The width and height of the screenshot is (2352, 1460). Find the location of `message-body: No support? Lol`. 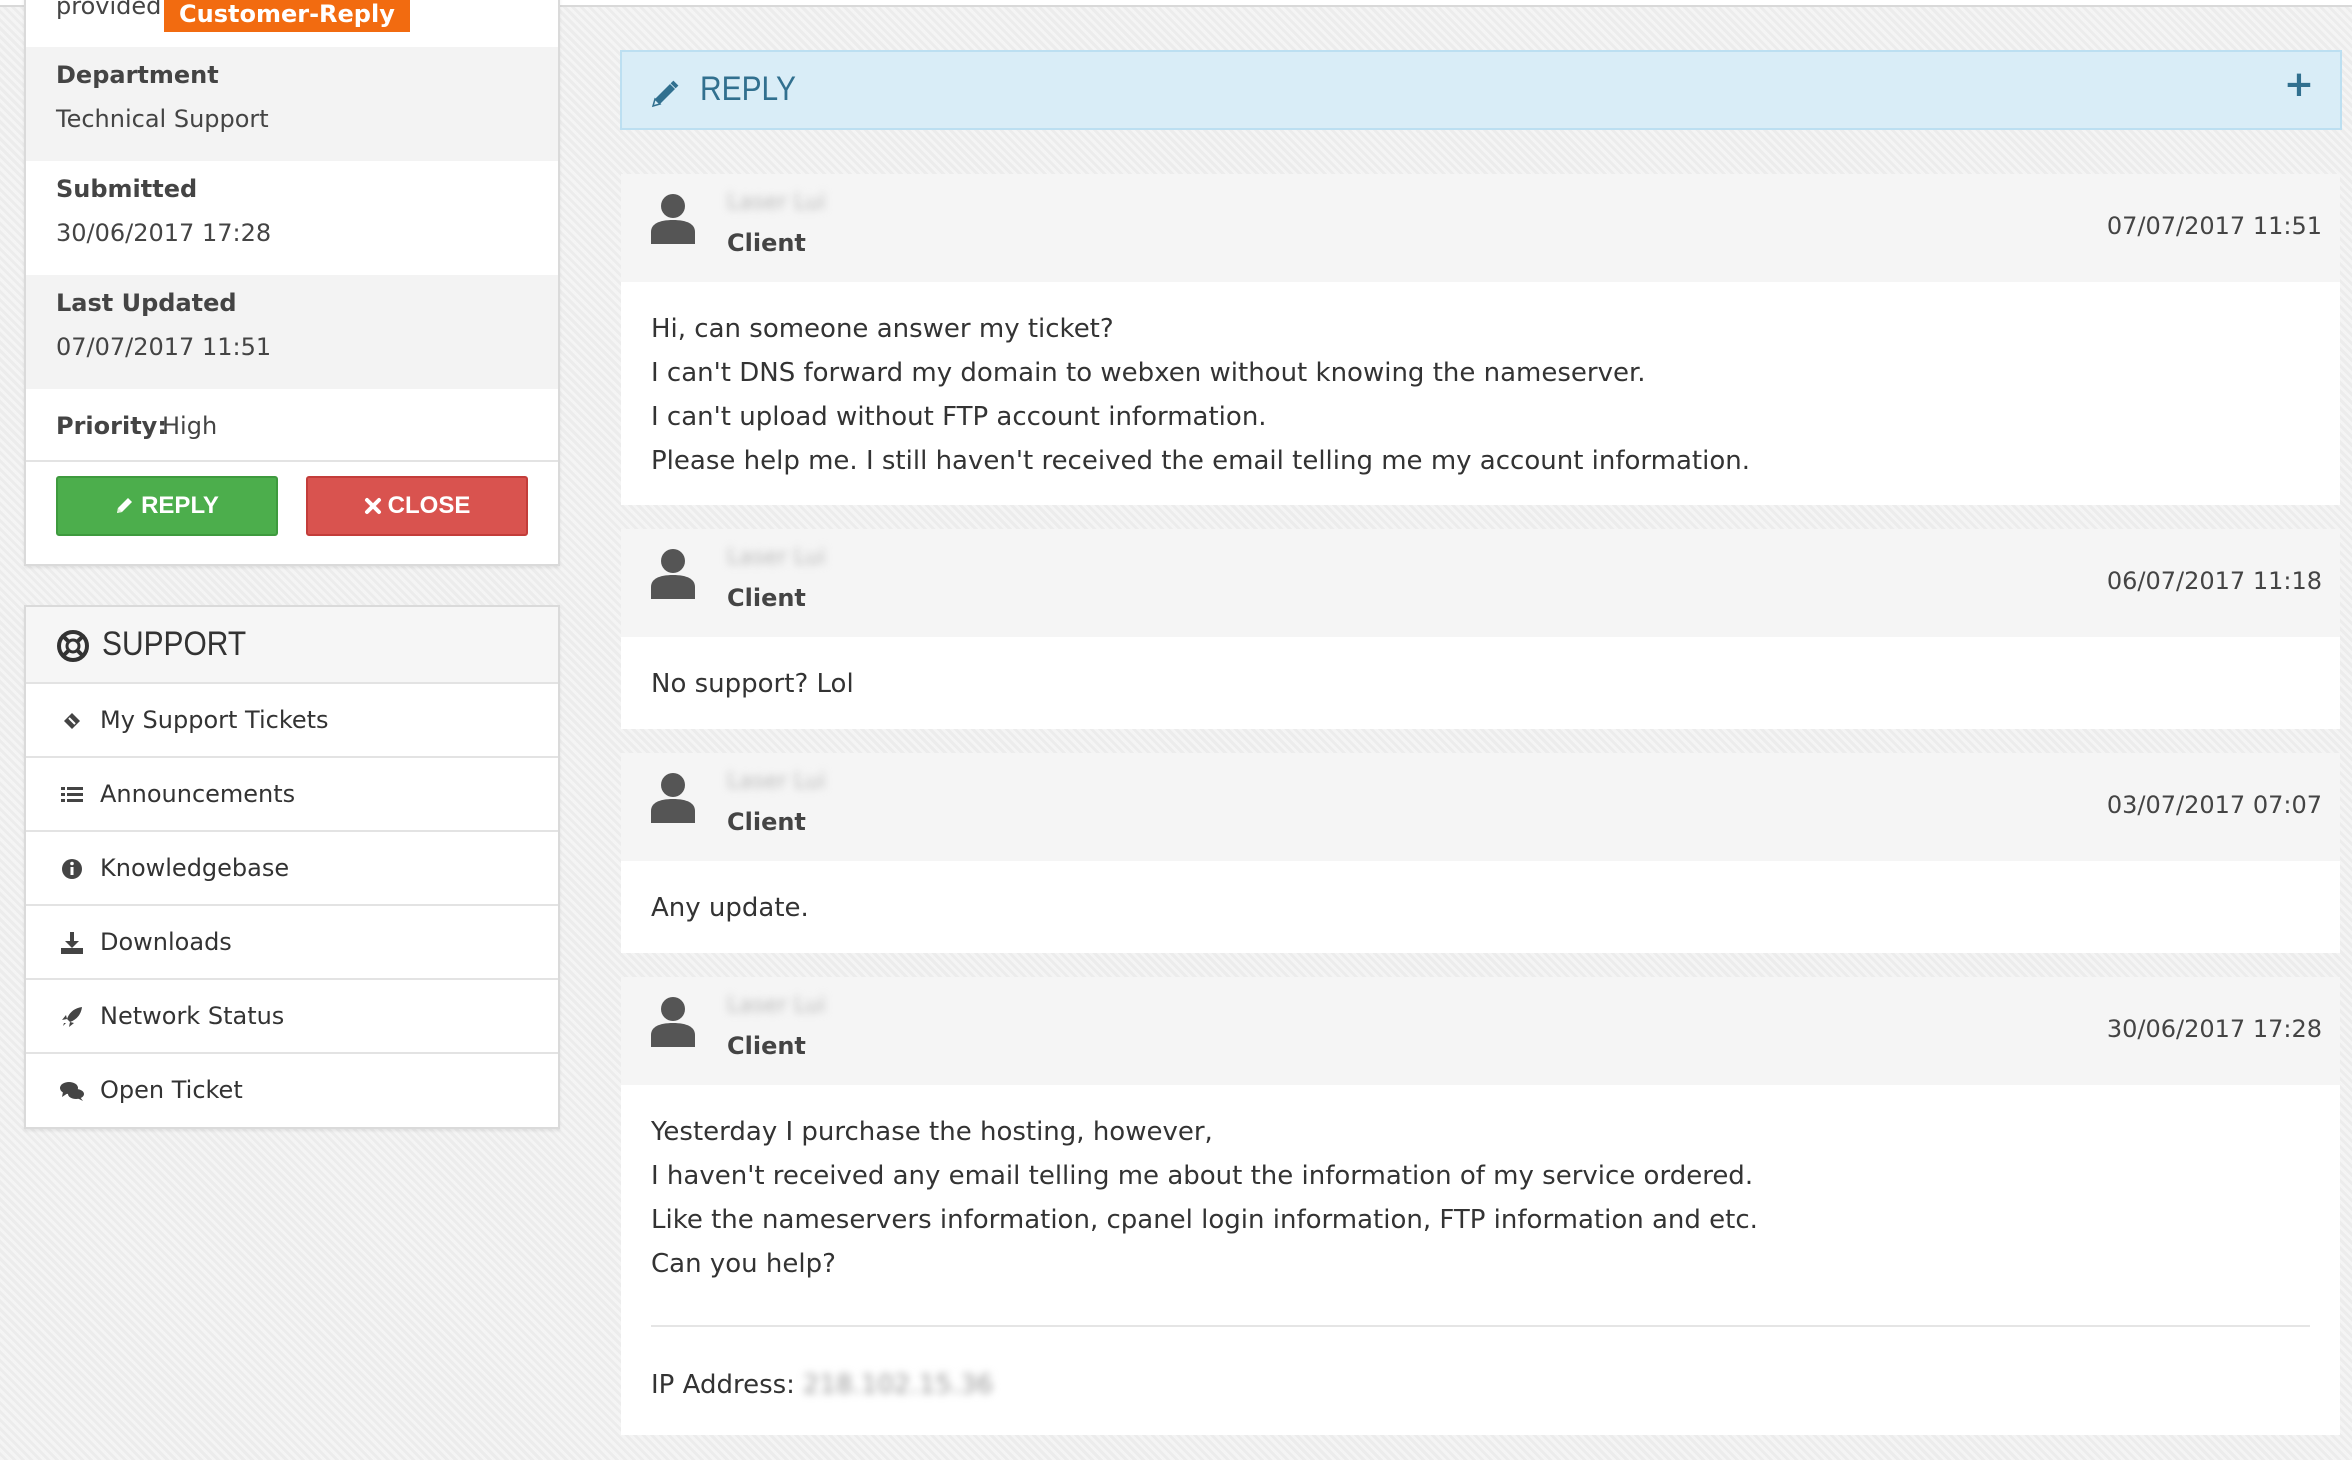

message-body: No support? Lol is located at coordinates (1480, 671).